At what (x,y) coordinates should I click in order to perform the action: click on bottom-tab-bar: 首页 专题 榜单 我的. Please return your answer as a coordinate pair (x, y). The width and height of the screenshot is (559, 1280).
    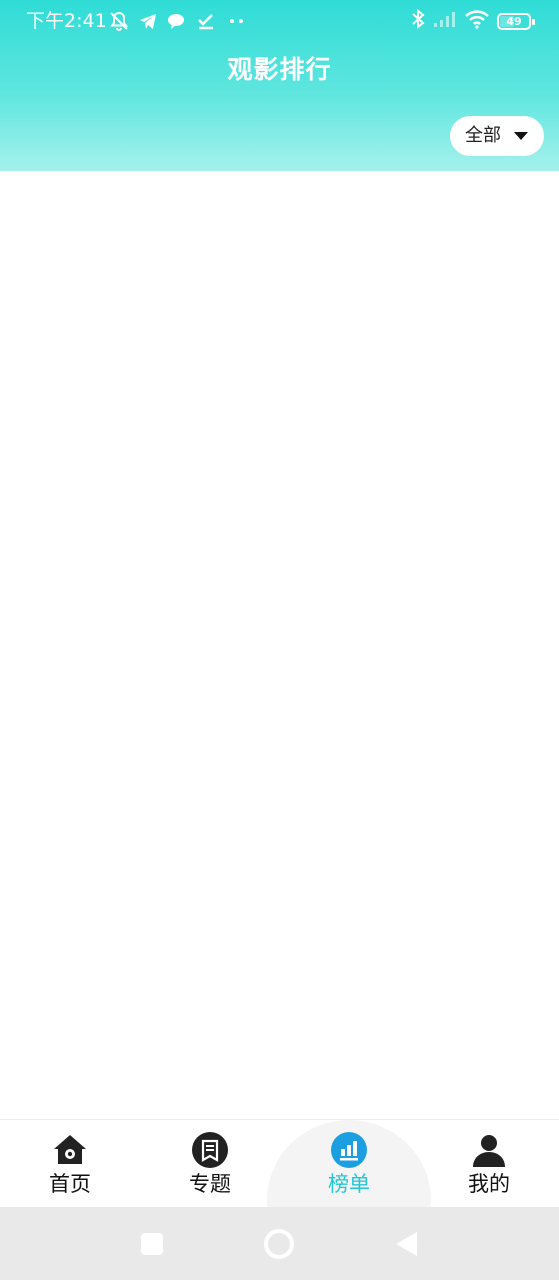
    Looking at the image, I should click on (279, 1163).